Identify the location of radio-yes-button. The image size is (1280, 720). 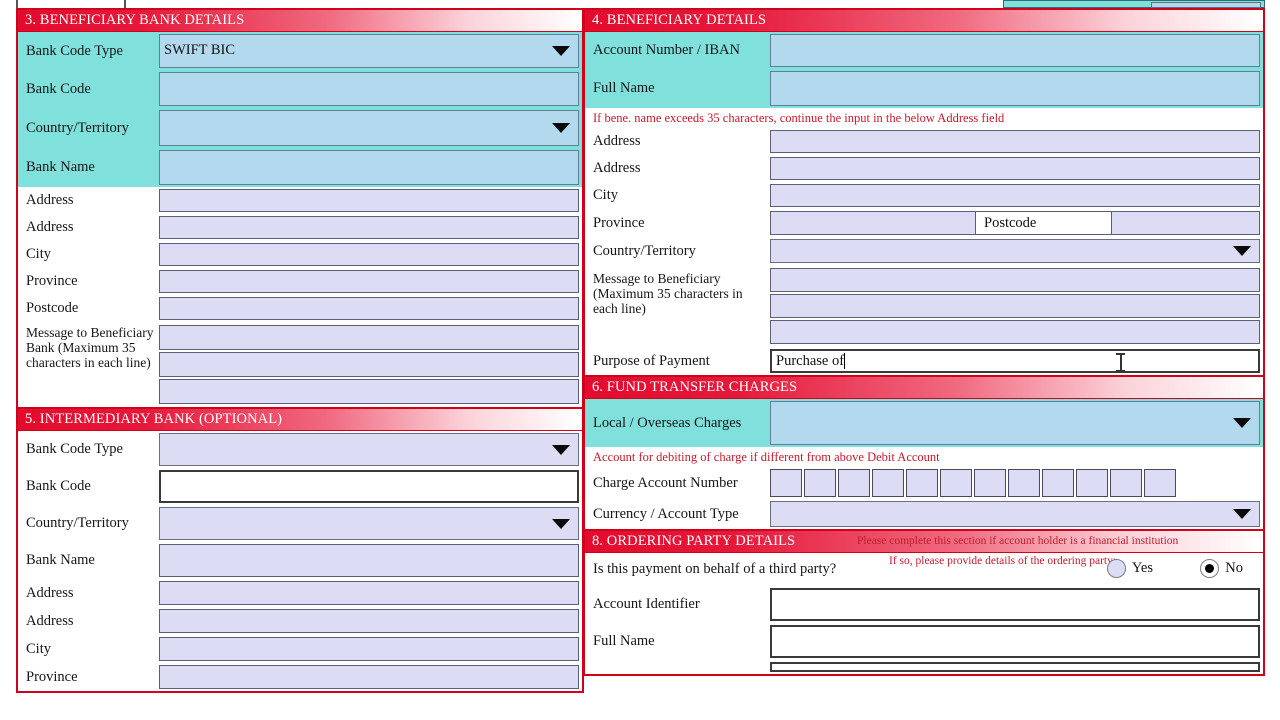
(1116, 568).